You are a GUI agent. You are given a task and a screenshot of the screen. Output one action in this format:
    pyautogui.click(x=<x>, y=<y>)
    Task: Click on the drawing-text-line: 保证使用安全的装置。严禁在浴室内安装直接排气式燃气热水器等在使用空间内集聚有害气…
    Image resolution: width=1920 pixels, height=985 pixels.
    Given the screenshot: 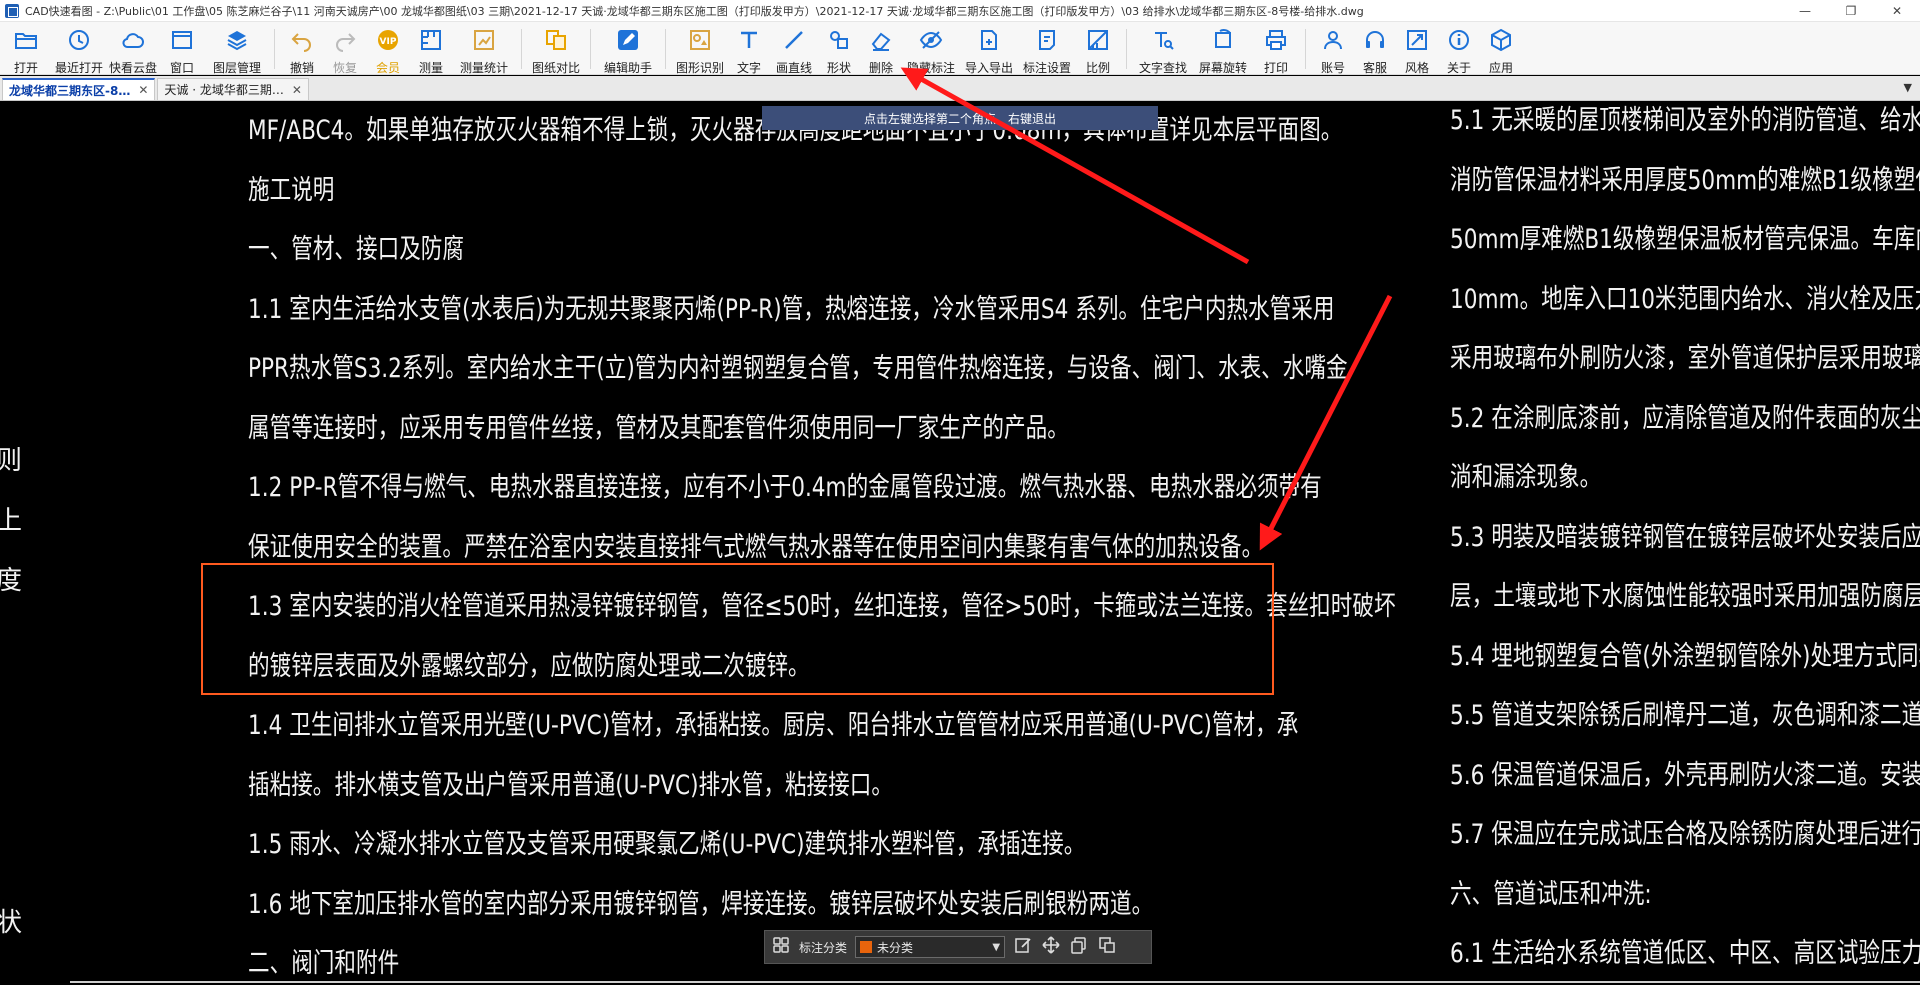 What is the action you would take?
    pyautogui.click(x=756, y=547)
    